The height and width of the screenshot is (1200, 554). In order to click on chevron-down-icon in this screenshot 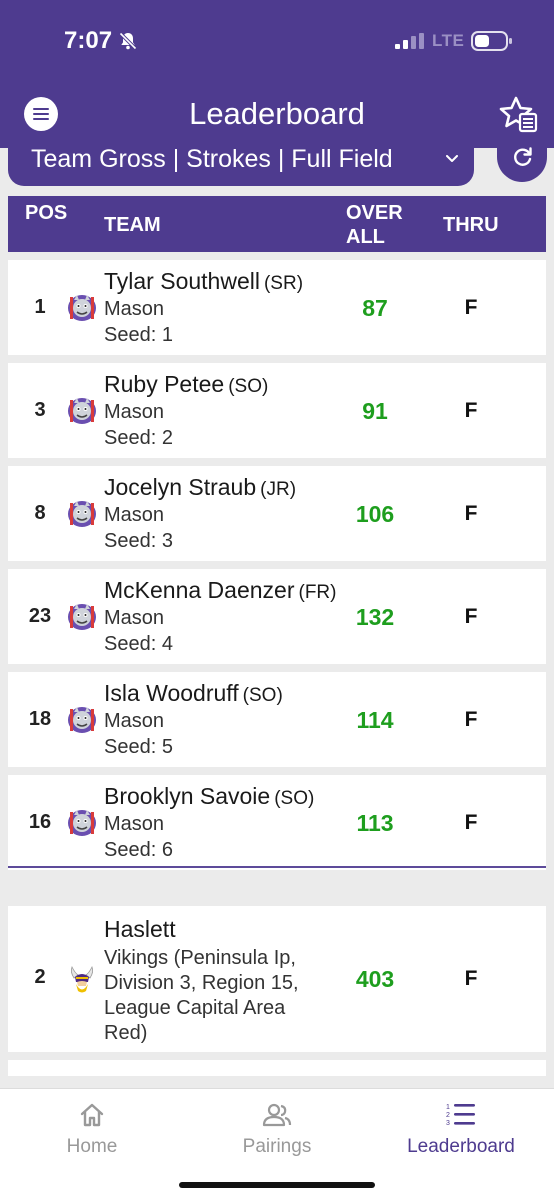, I will do `click(452, 158)`.